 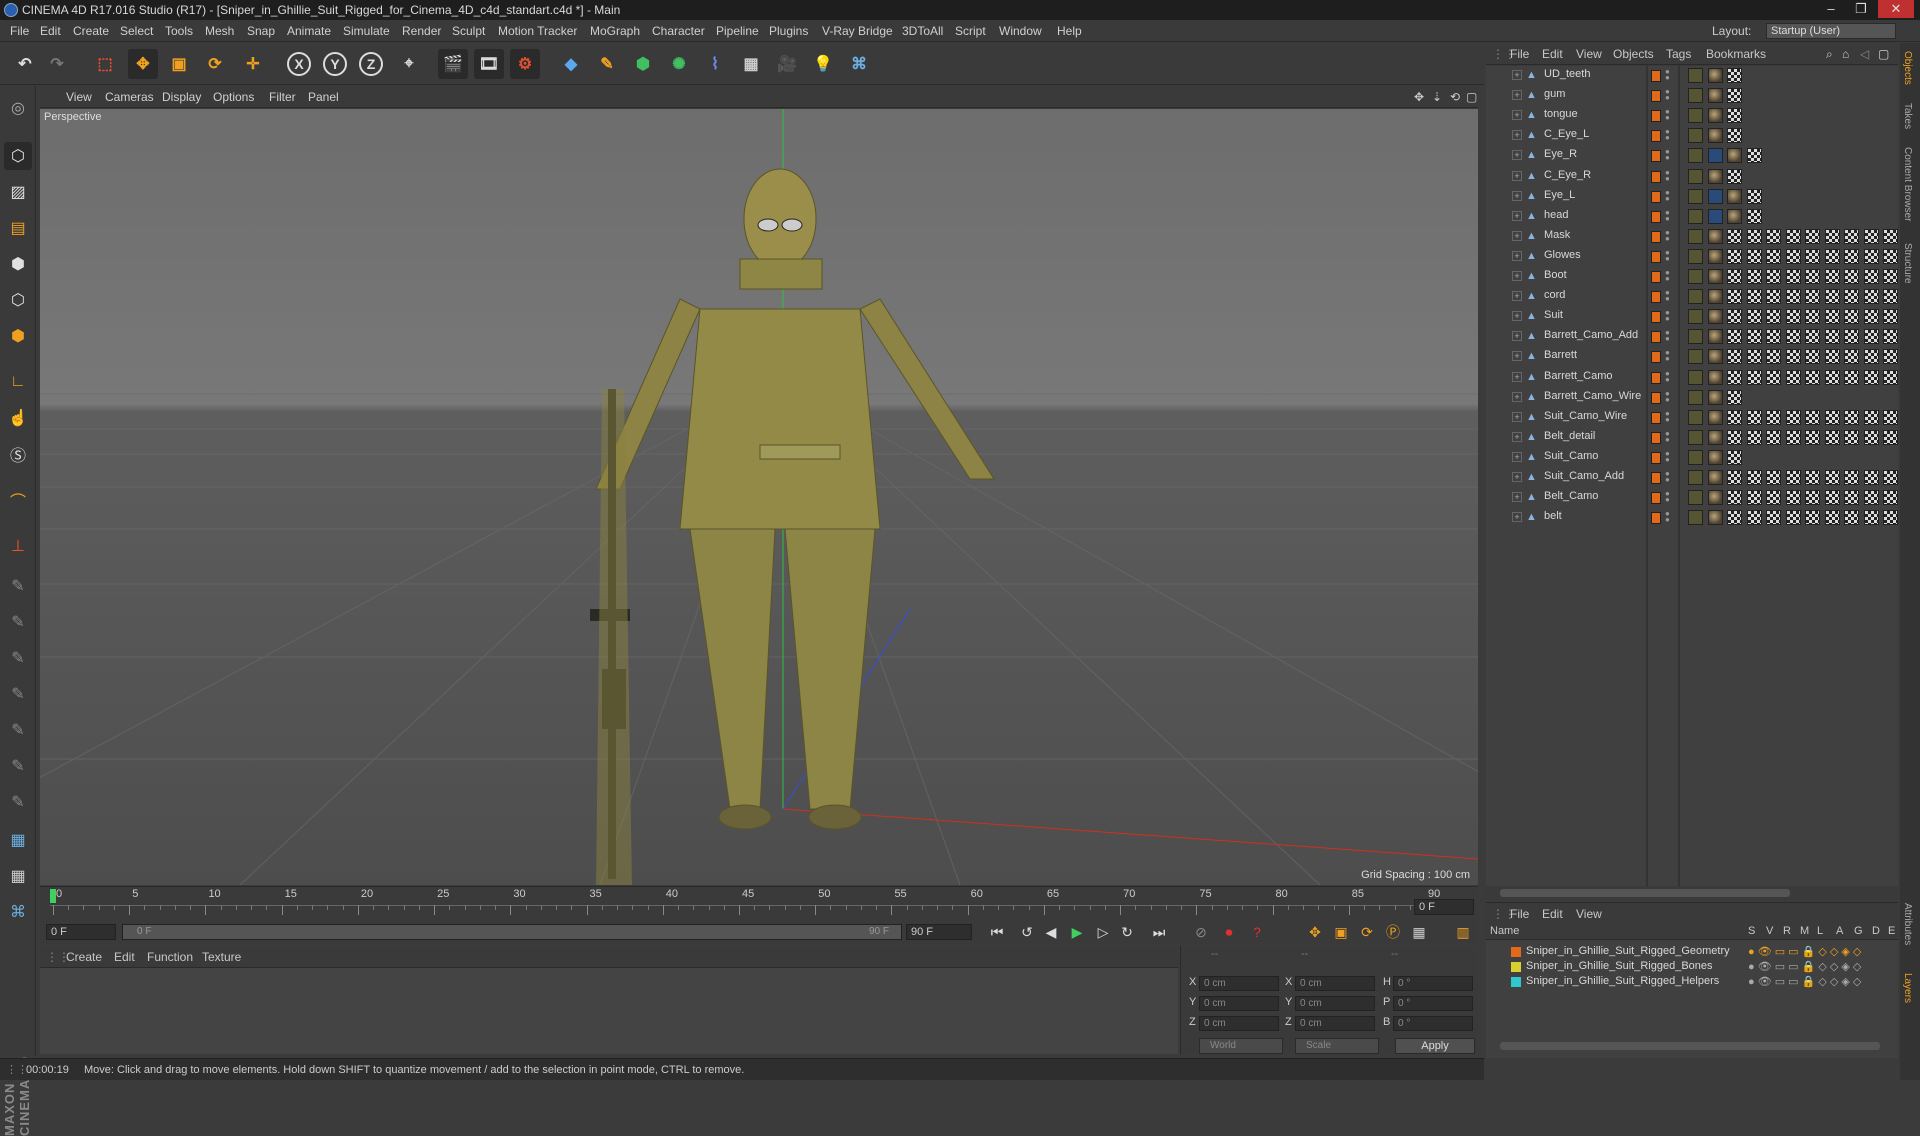 I want to click on menu-window: Window, so click(x=1020, y=31).